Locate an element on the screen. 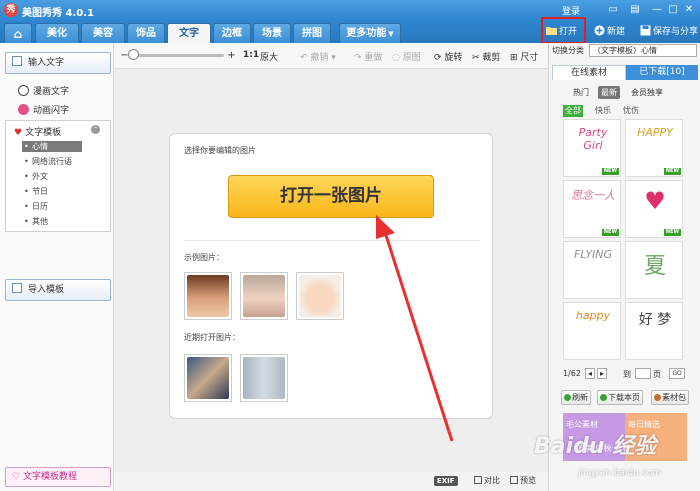  save-share-button: 保存与分享 is located at coordinates (669, 32).